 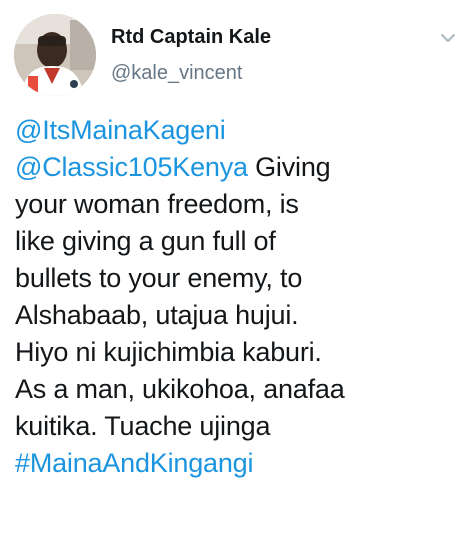 I want to click on display-name: Rtd Captain Kale, so click(x=191, y=37).